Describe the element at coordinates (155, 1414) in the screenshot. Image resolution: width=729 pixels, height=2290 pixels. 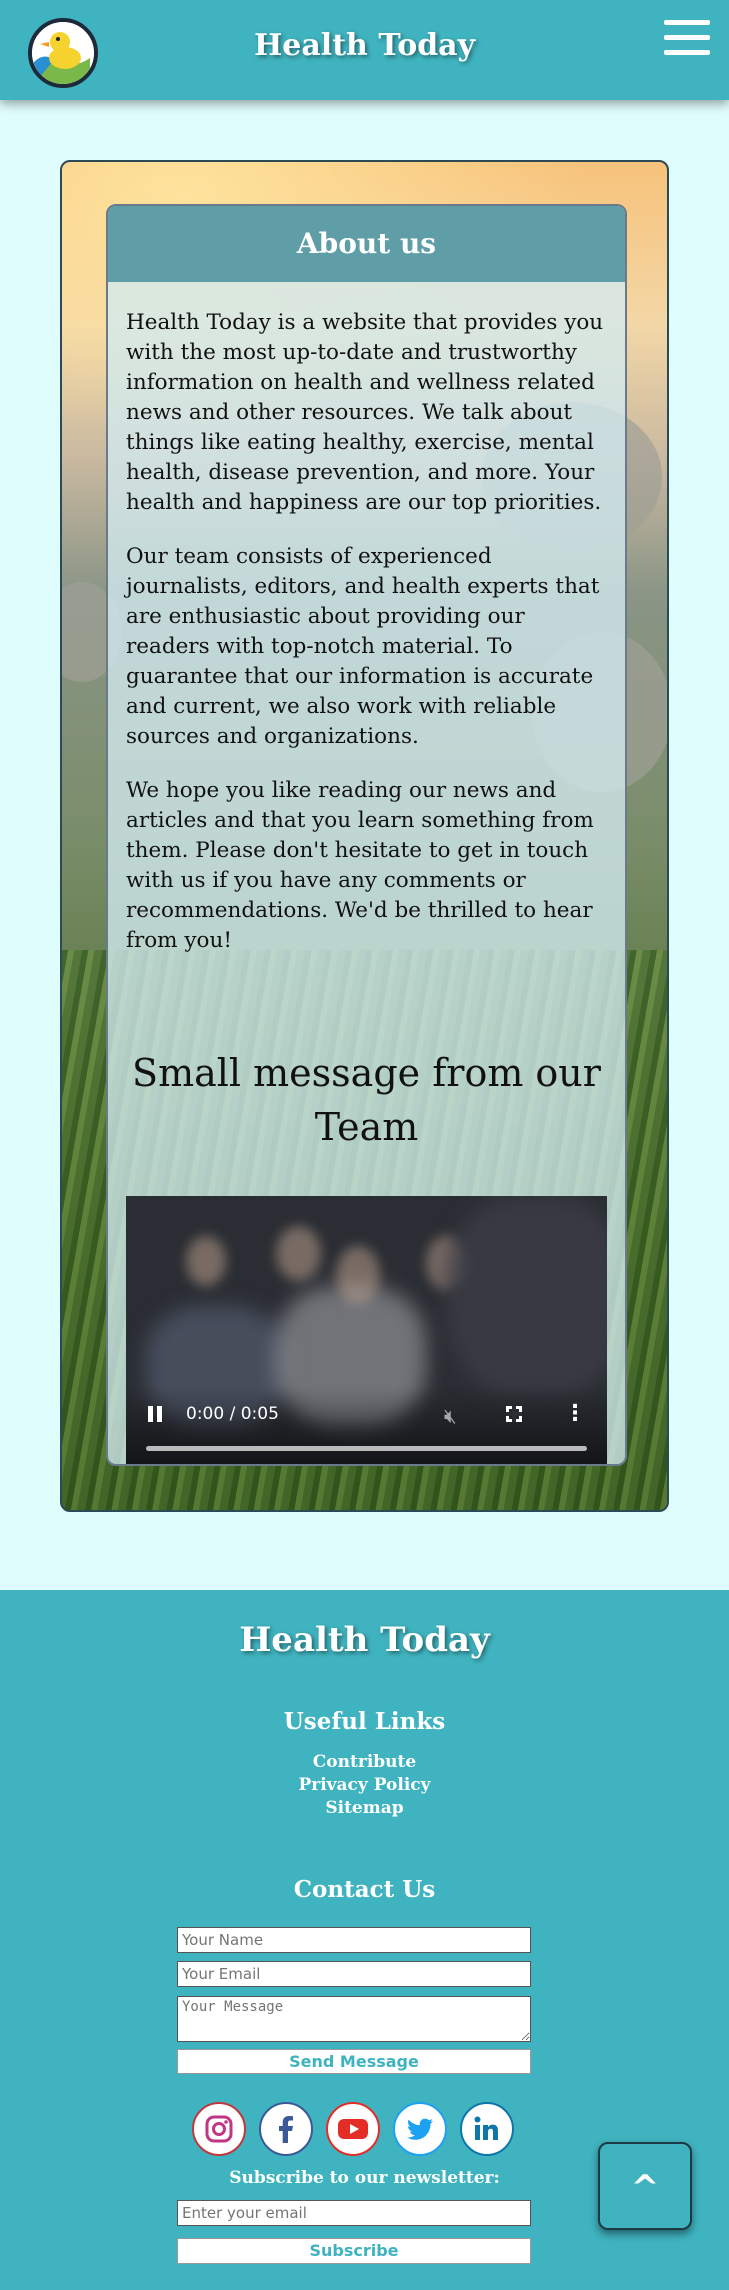
I see `pause-icon` at that location.